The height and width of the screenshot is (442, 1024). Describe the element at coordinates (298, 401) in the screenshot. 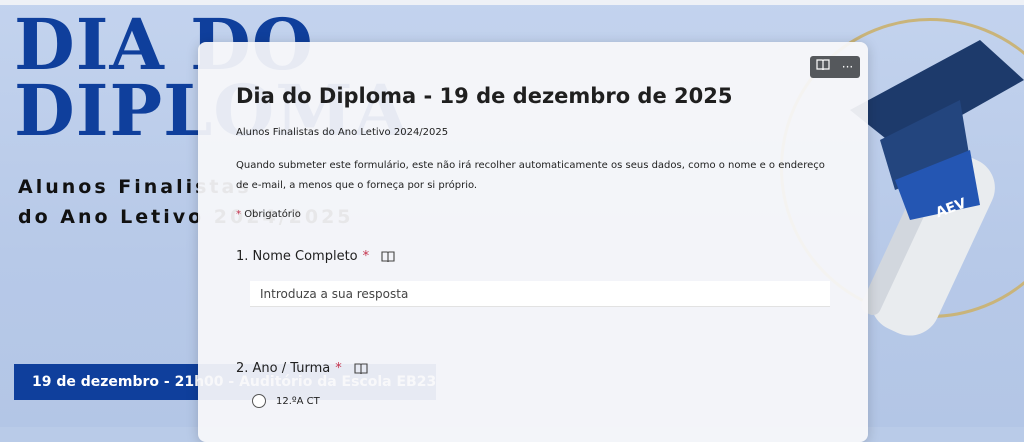

I see `radio-option-label: 12.ºA CT` at that location.